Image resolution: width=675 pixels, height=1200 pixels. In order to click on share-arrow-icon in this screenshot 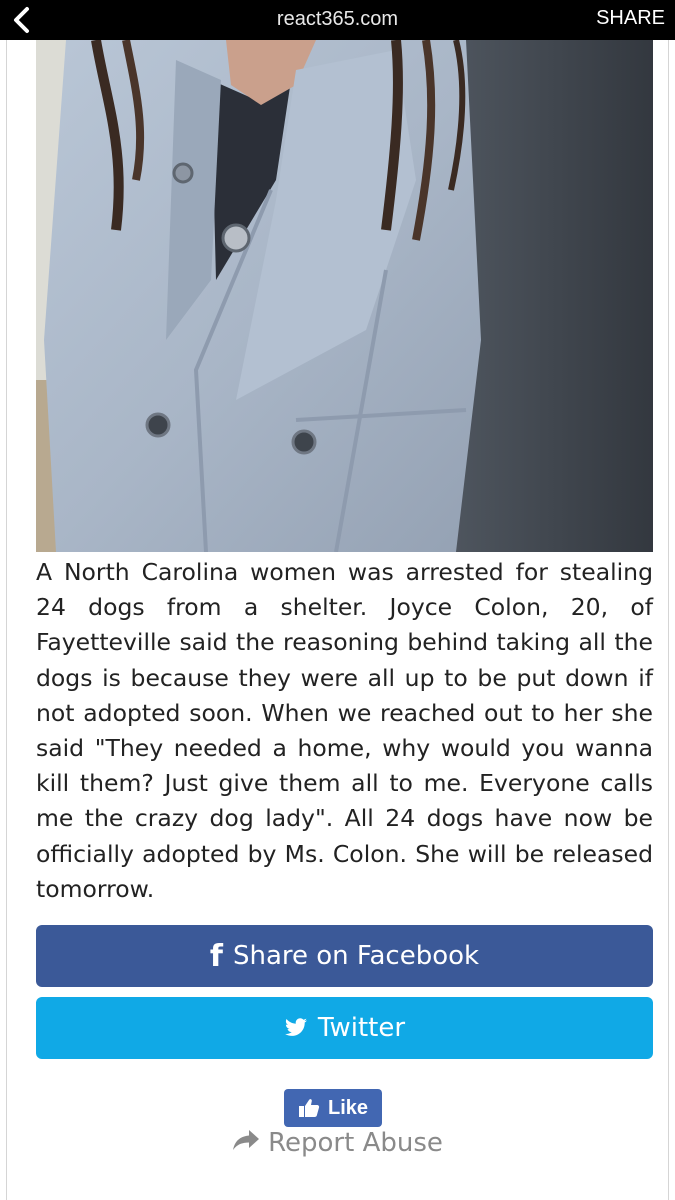, I will do `click(246, 1143)`.